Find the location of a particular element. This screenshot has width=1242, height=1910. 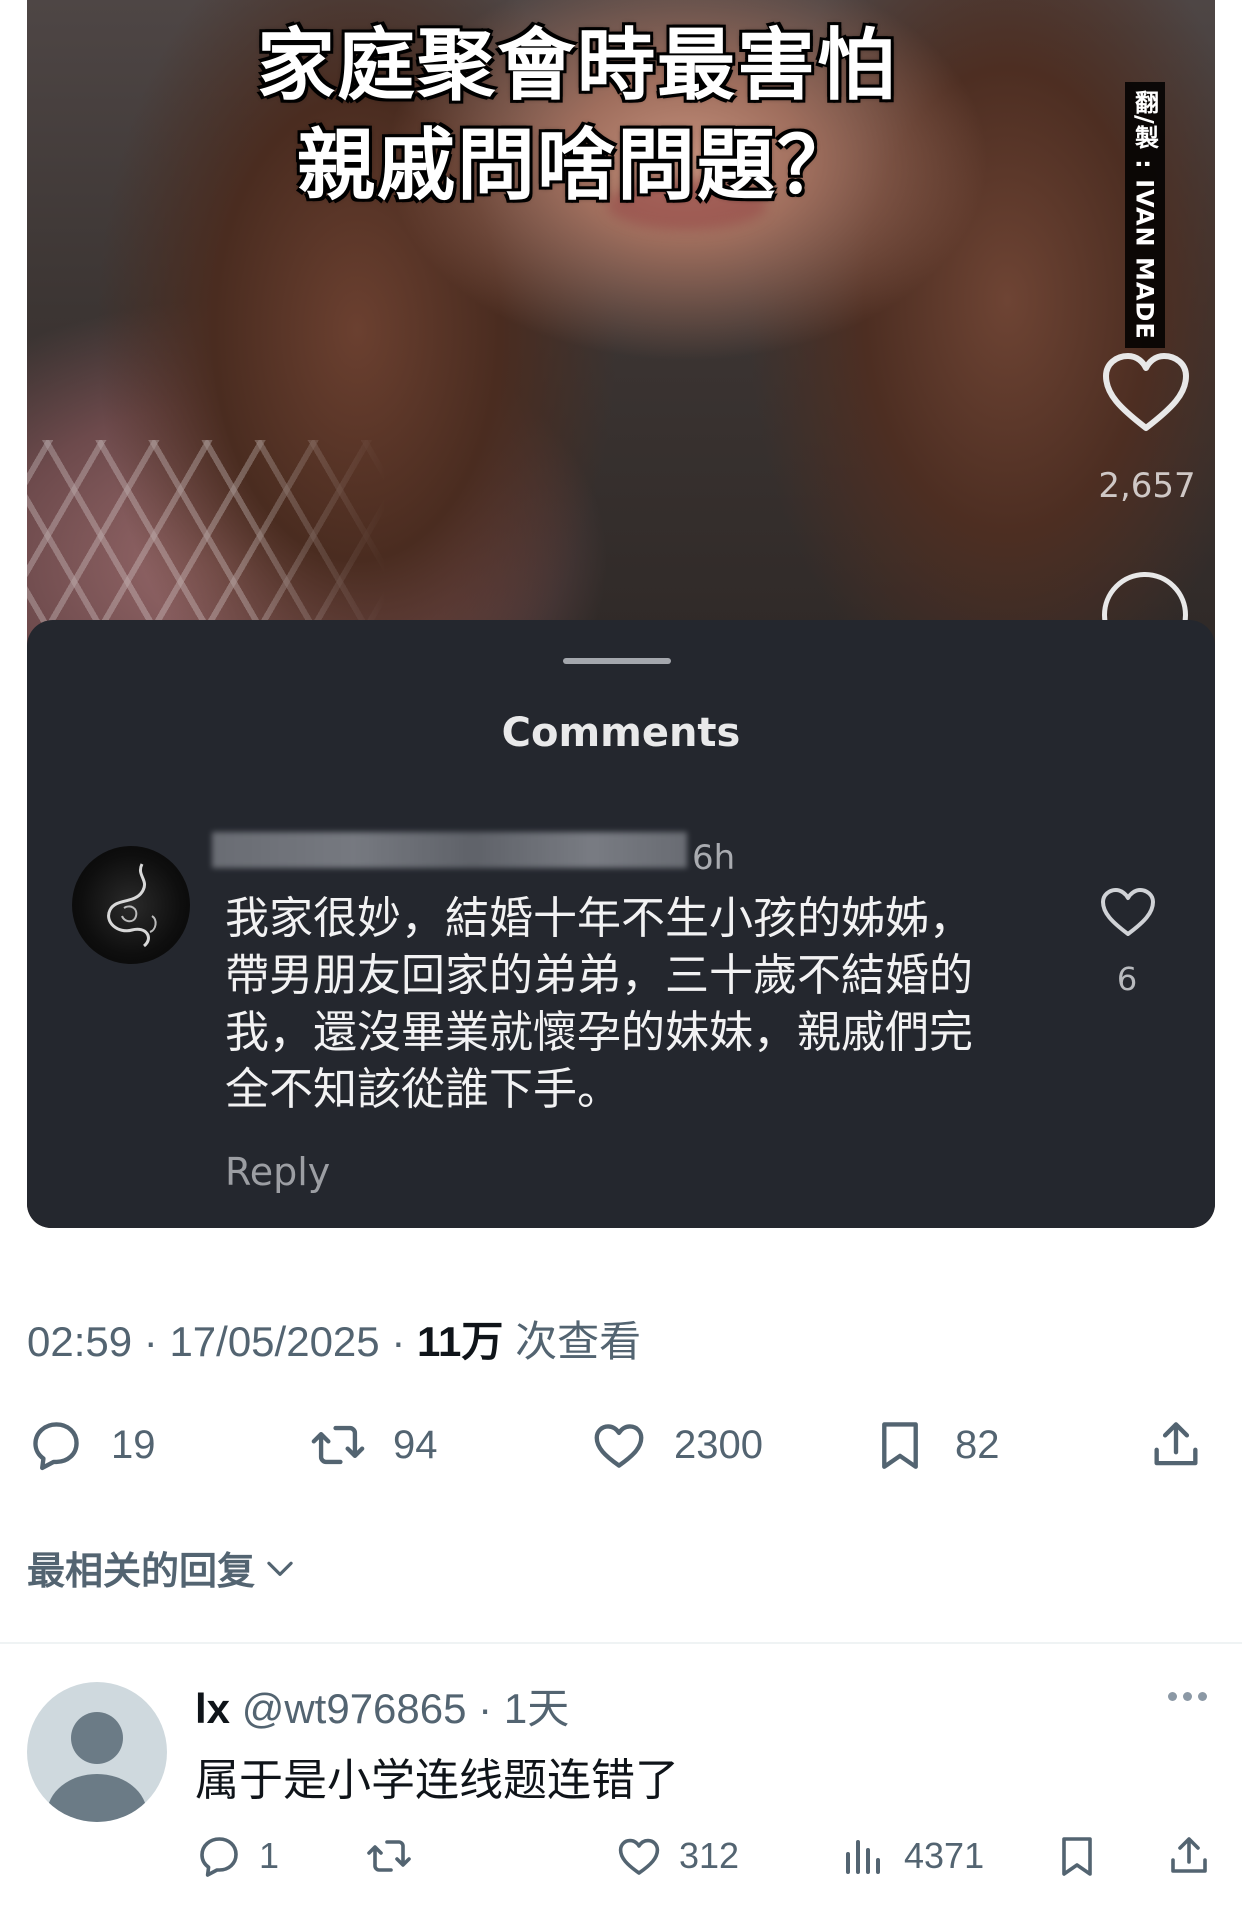

reply-header: lx @wt976865 · 1天 is located at coordinates (382, 1705).